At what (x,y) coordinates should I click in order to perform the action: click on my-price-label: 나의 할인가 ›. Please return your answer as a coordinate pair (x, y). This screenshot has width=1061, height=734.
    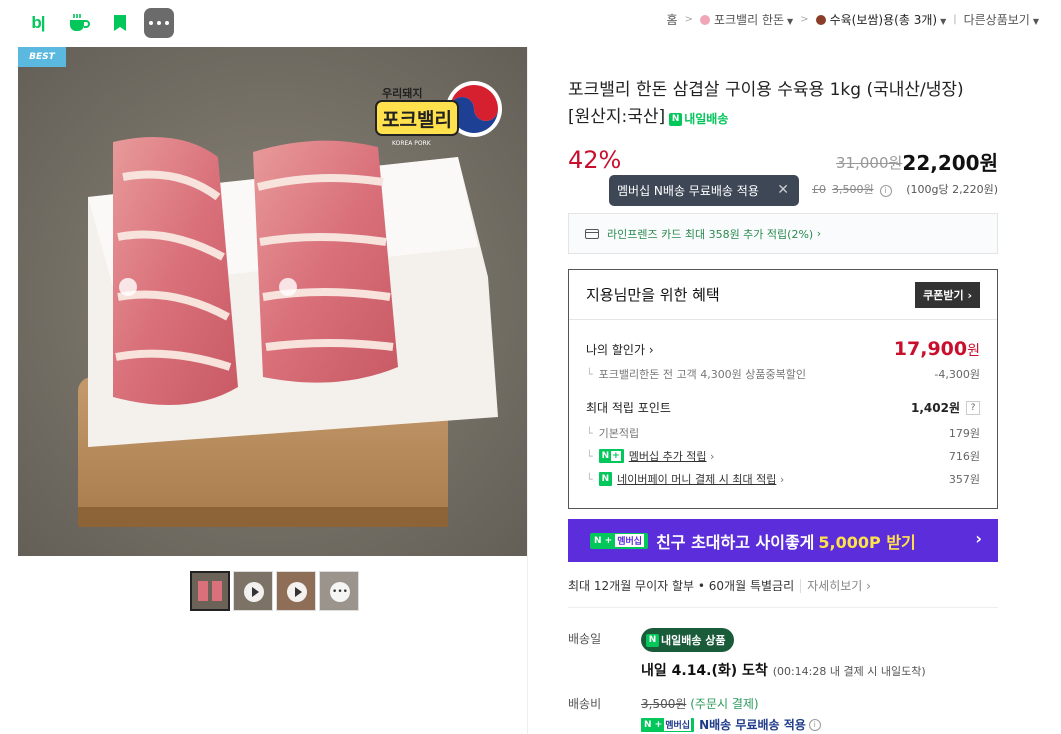
    Looking at the image, I should click on (620, 349).